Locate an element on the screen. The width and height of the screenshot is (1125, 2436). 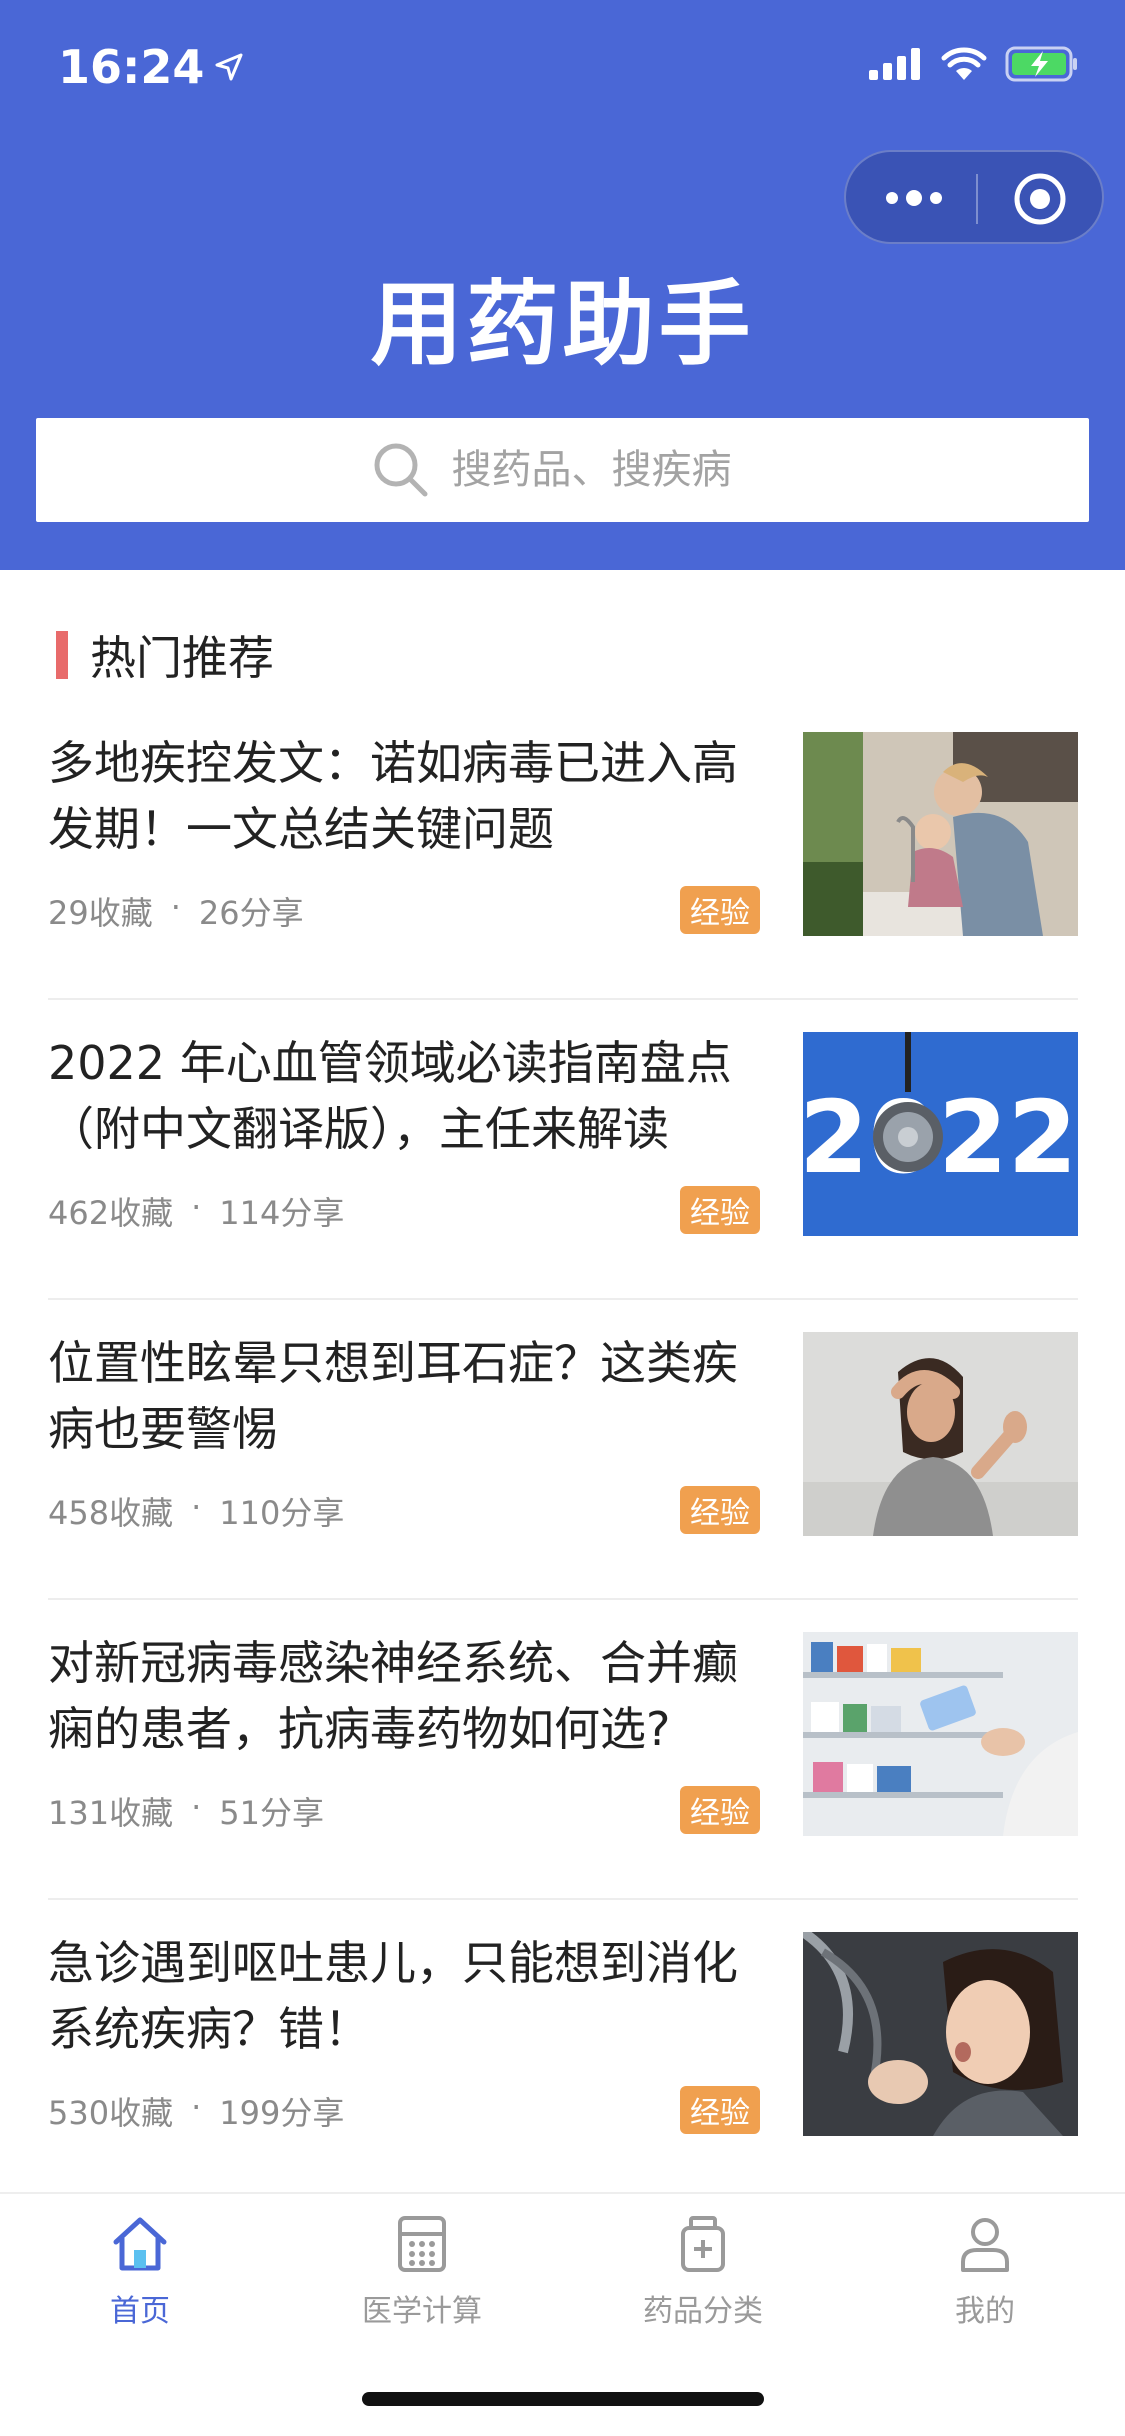
more-icon is located at coordinates (914, 198).